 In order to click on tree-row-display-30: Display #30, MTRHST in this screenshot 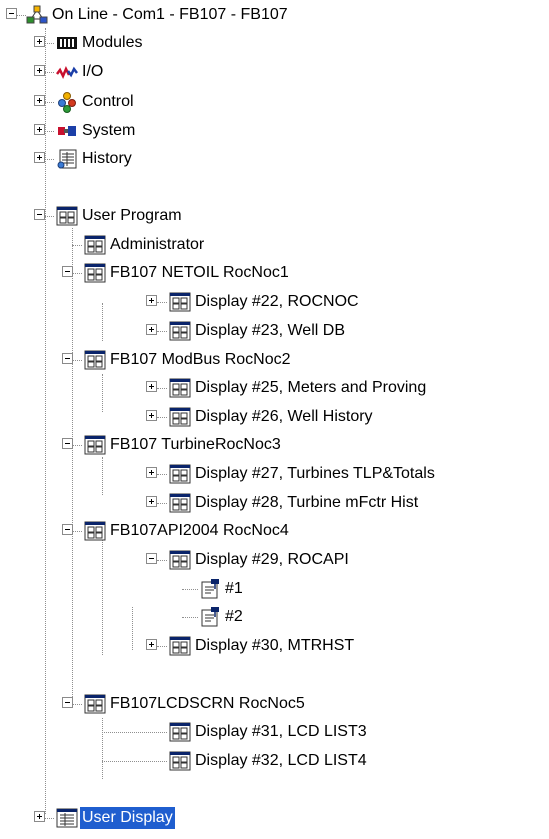, I will do `click(274, 646)`.